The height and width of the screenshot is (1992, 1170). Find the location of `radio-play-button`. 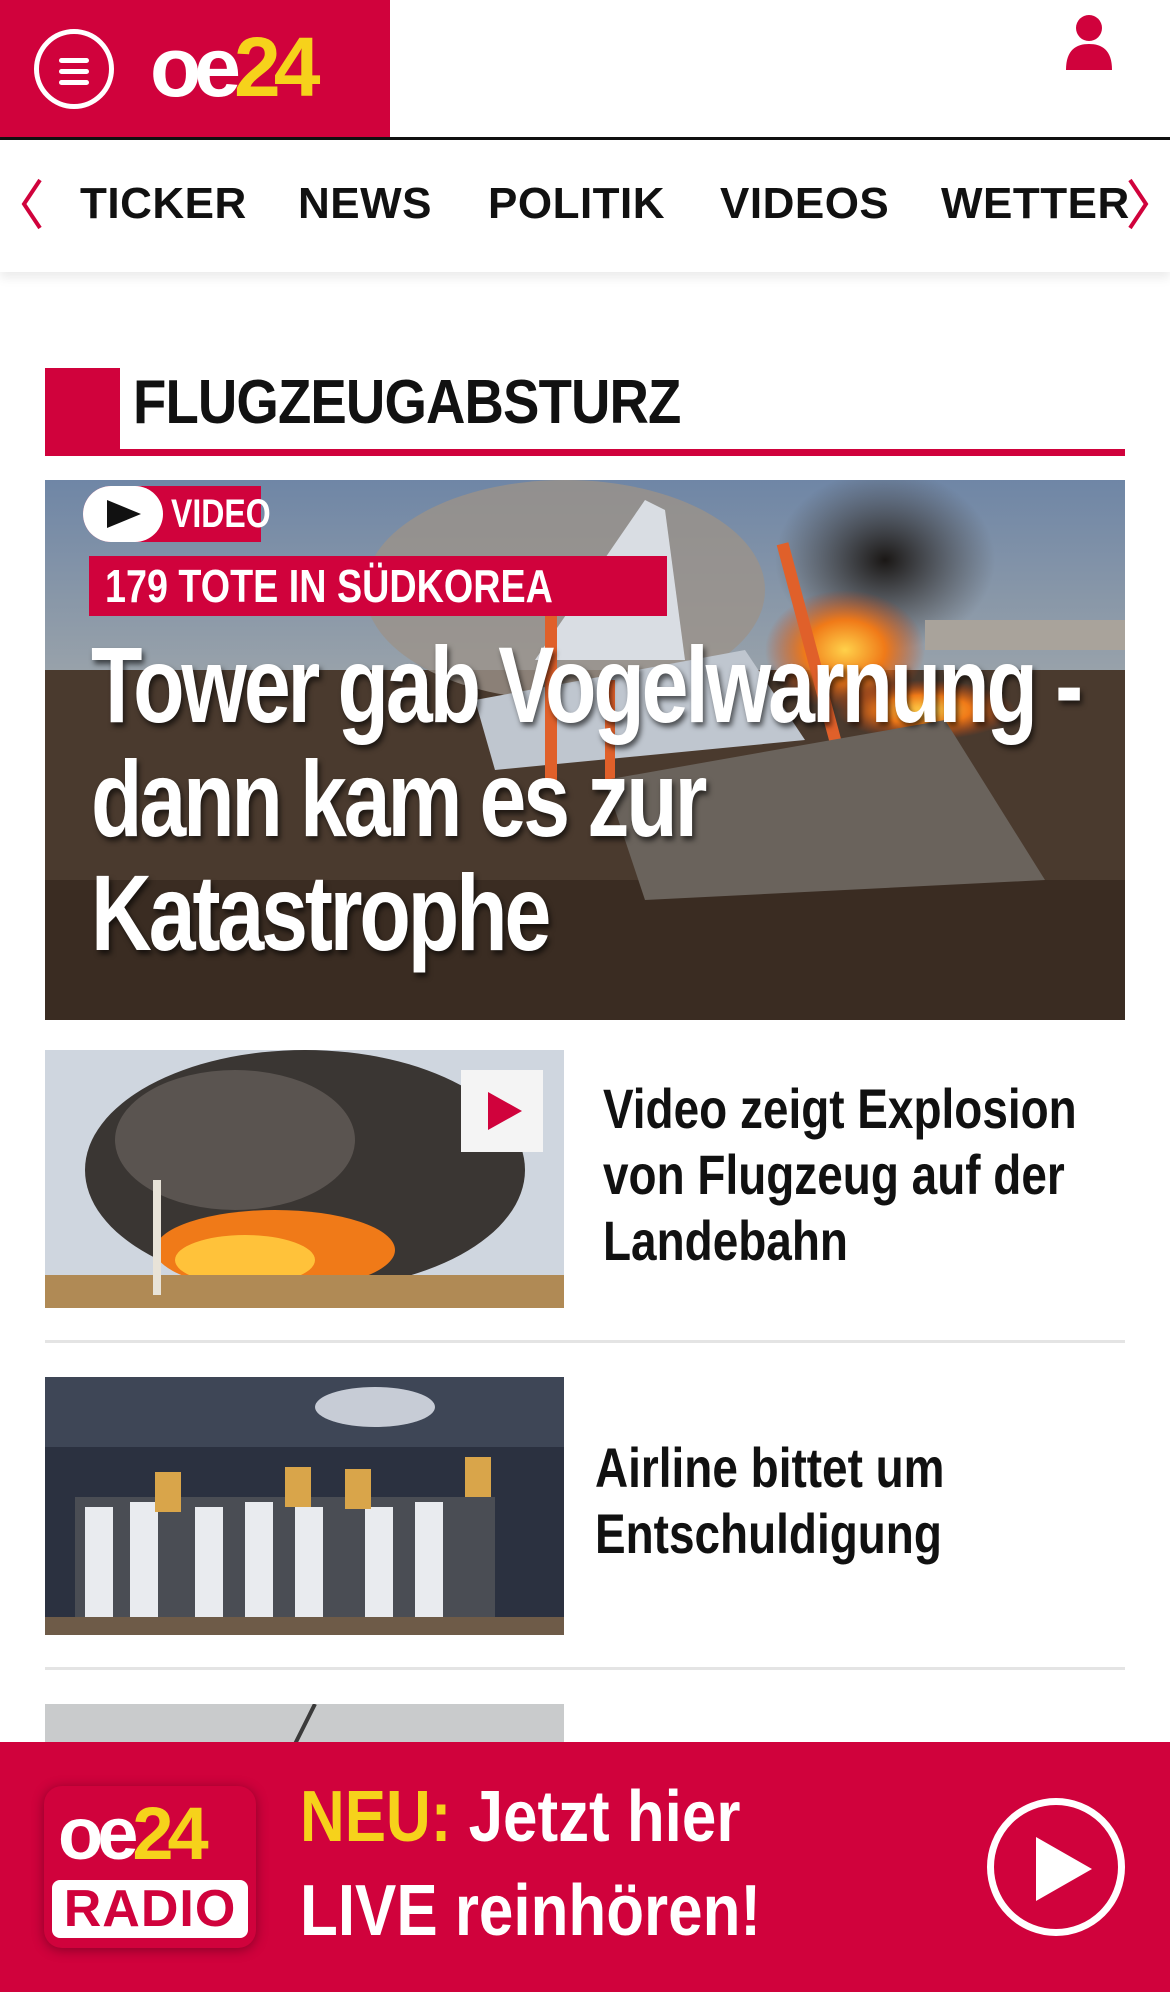

radio-play-button is located at coordinates (1056, 1867).